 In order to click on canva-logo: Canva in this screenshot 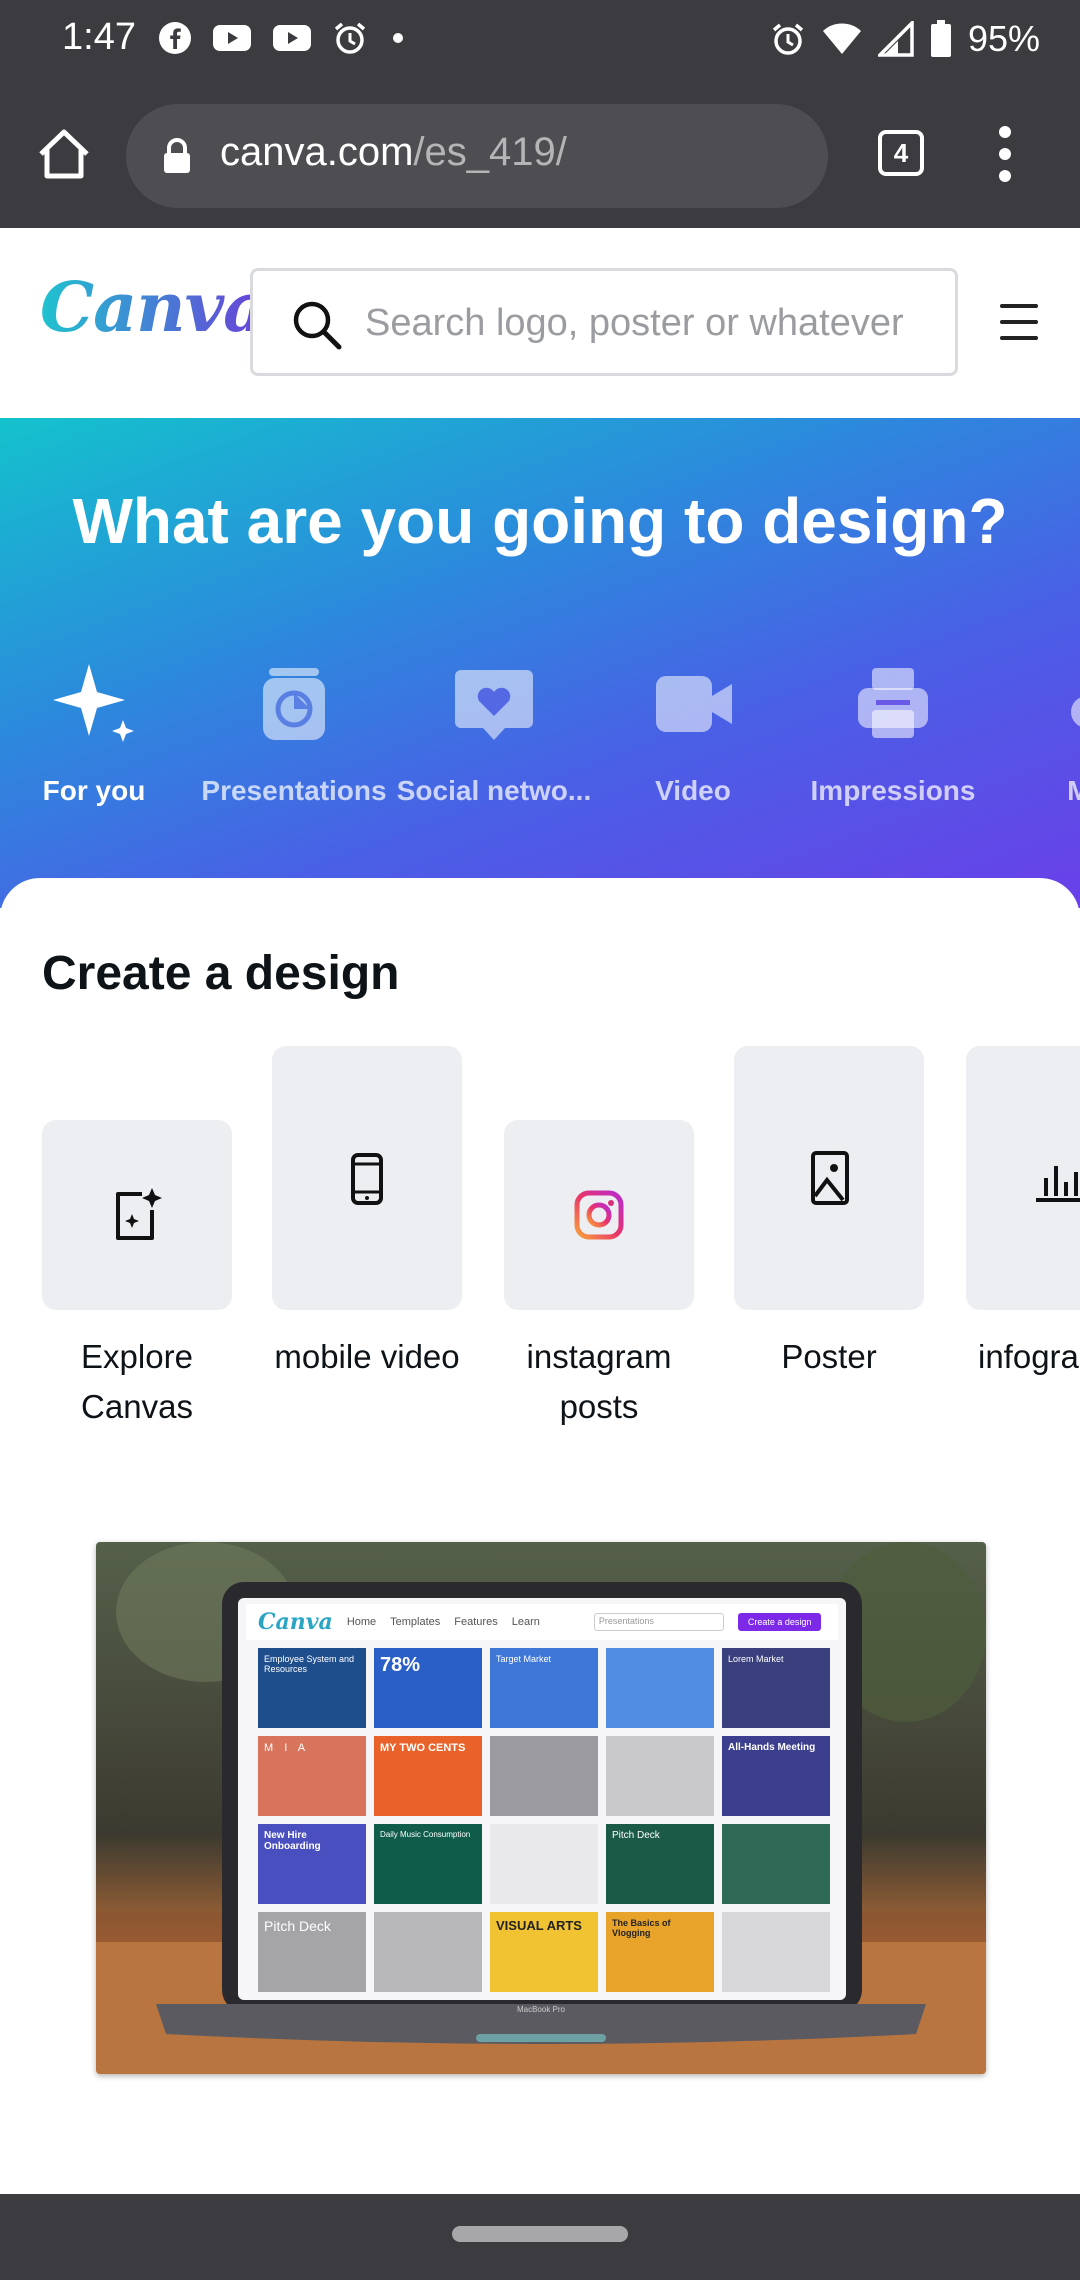, I will do `click(153, 308)`.